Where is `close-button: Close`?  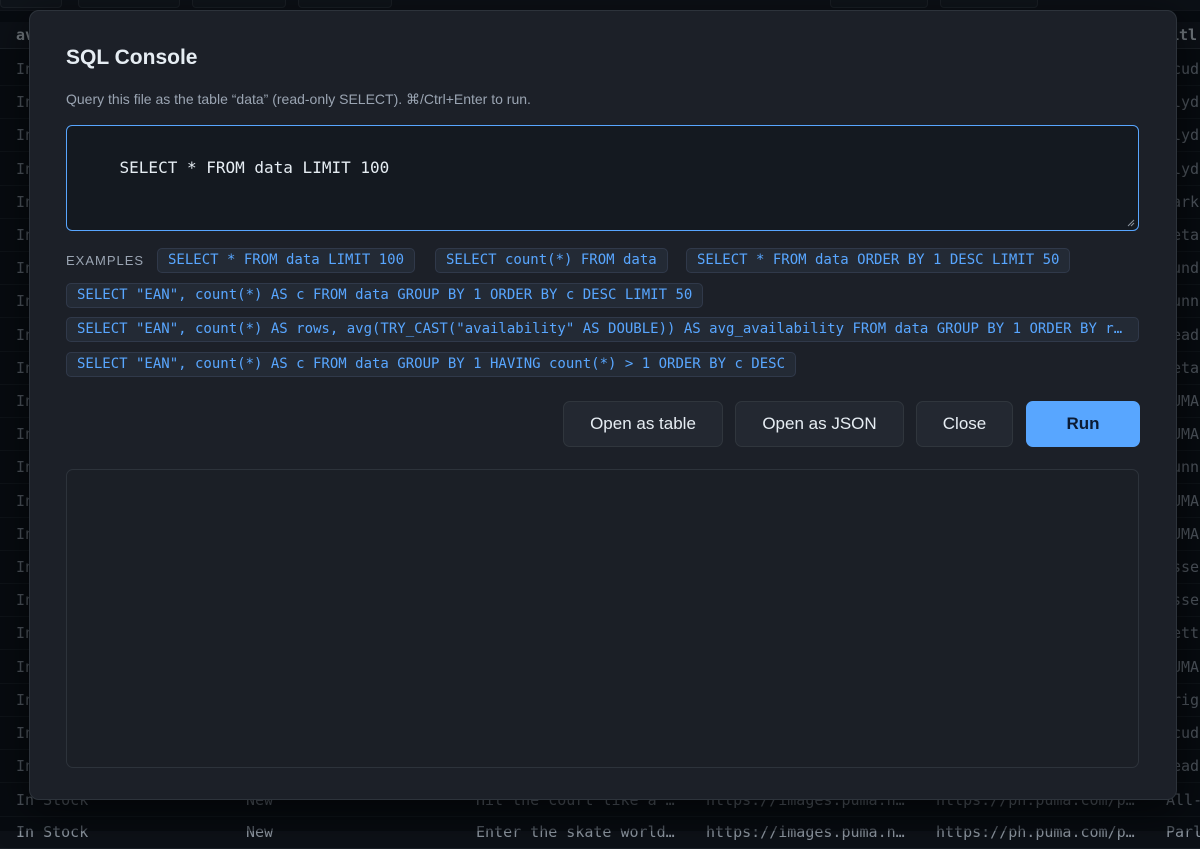 close-button: Close is located at coordinates (964, 424).